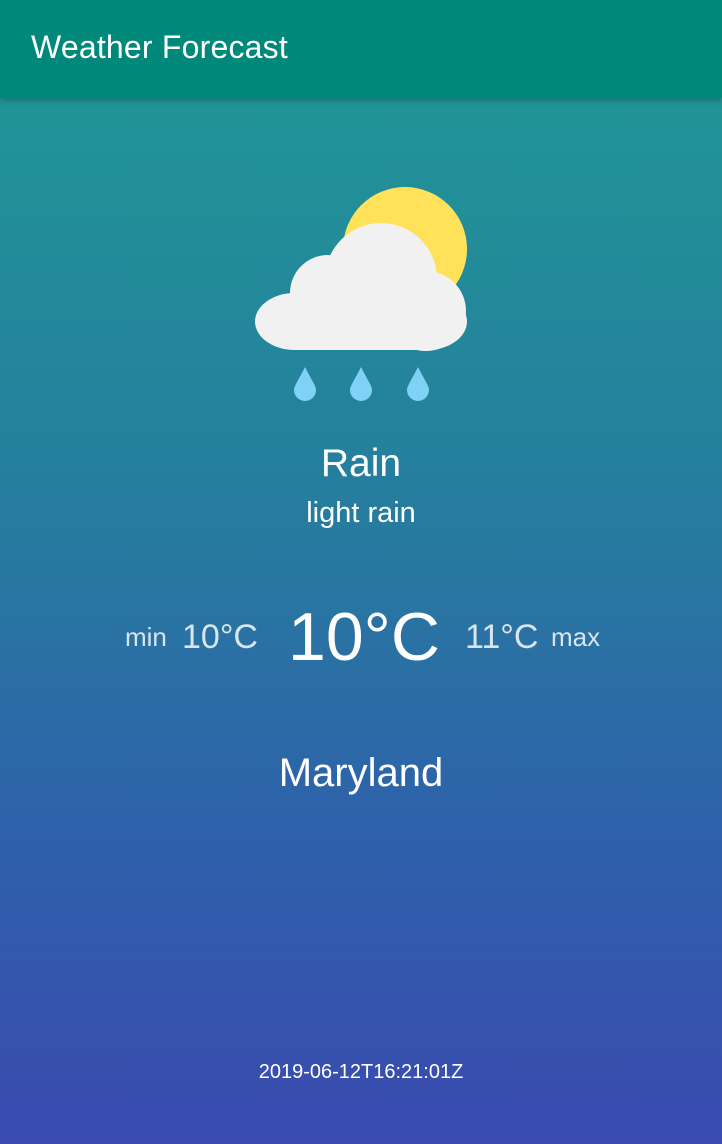  I want to click on current-temperature: 10°C, so click(364, 637).